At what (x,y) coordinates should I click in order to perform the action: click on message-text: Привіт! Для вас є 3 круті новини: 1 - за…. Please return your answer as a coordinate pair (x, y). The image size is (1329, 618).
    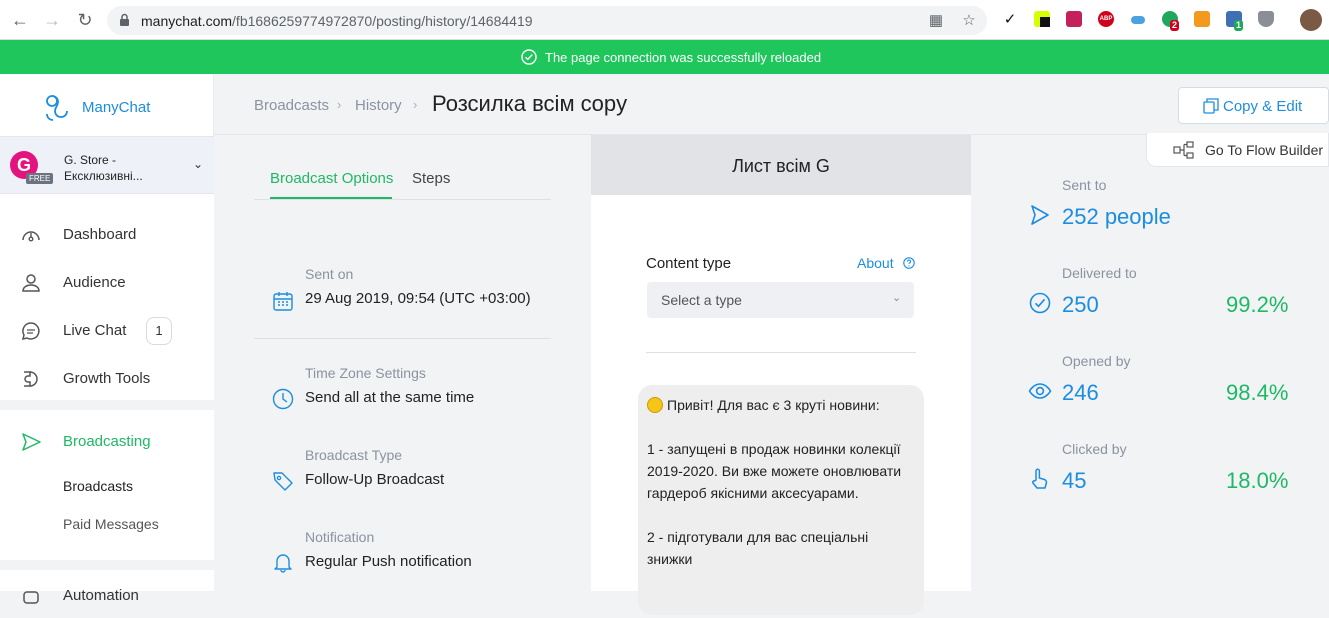
    Looking at the image, I should click on (774, 482).